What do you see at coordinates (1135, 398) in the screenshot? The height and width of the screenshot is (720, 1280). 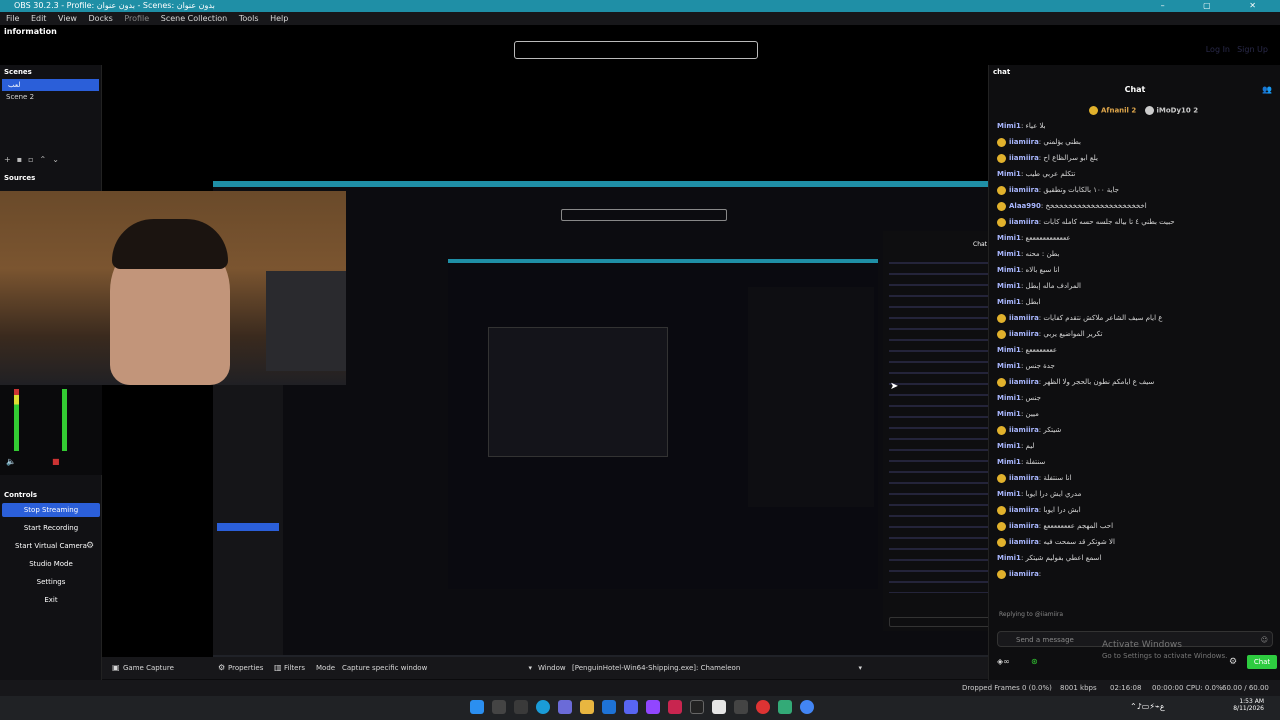 I see `chat-message: Mimi1: جنس` at bounding box center [1135, 398].